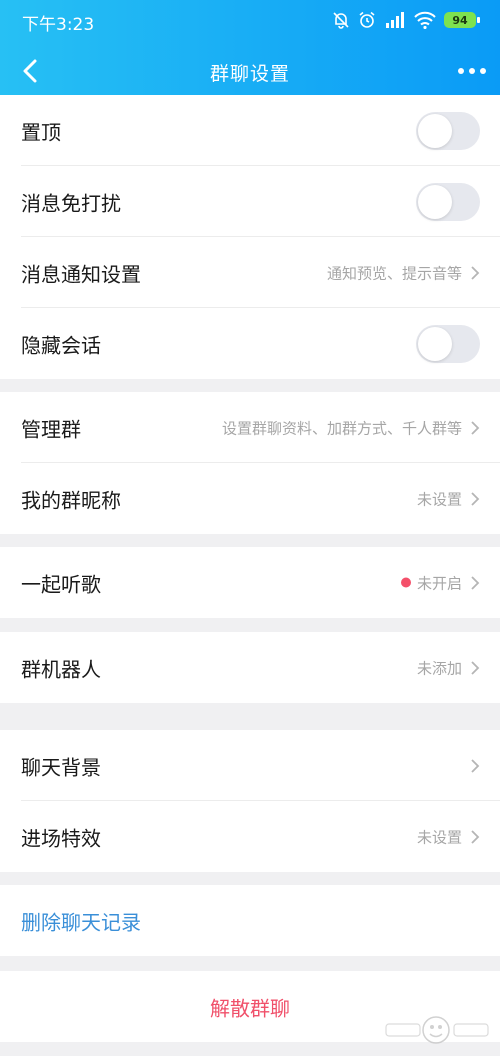 Image resolution: width=500 pixels, height=1056 pixels. Describe the element at coordinates (405, 582) in the screenshot. I see `status-dot` at that location.